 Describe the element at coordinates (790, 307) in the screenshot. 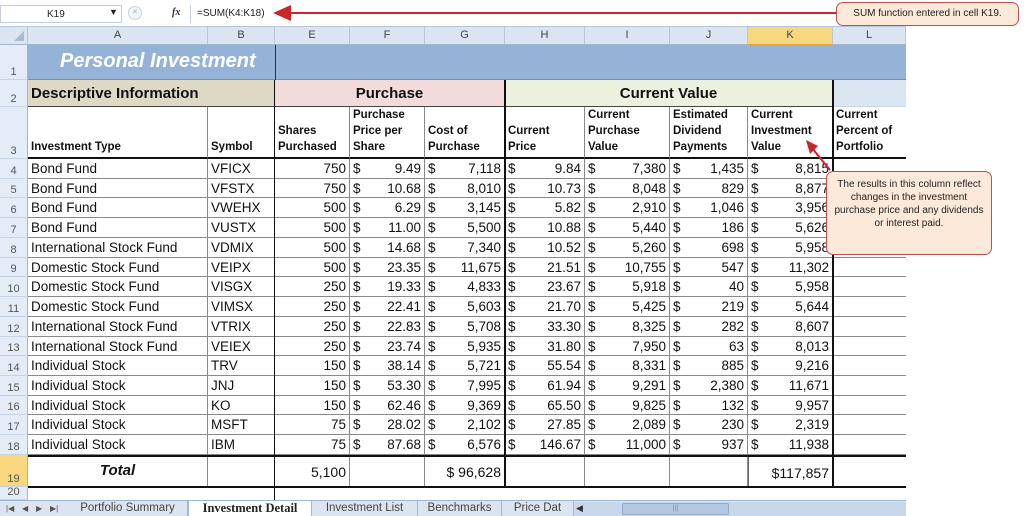

I see `cell-inv-value: $5,644` at that location.